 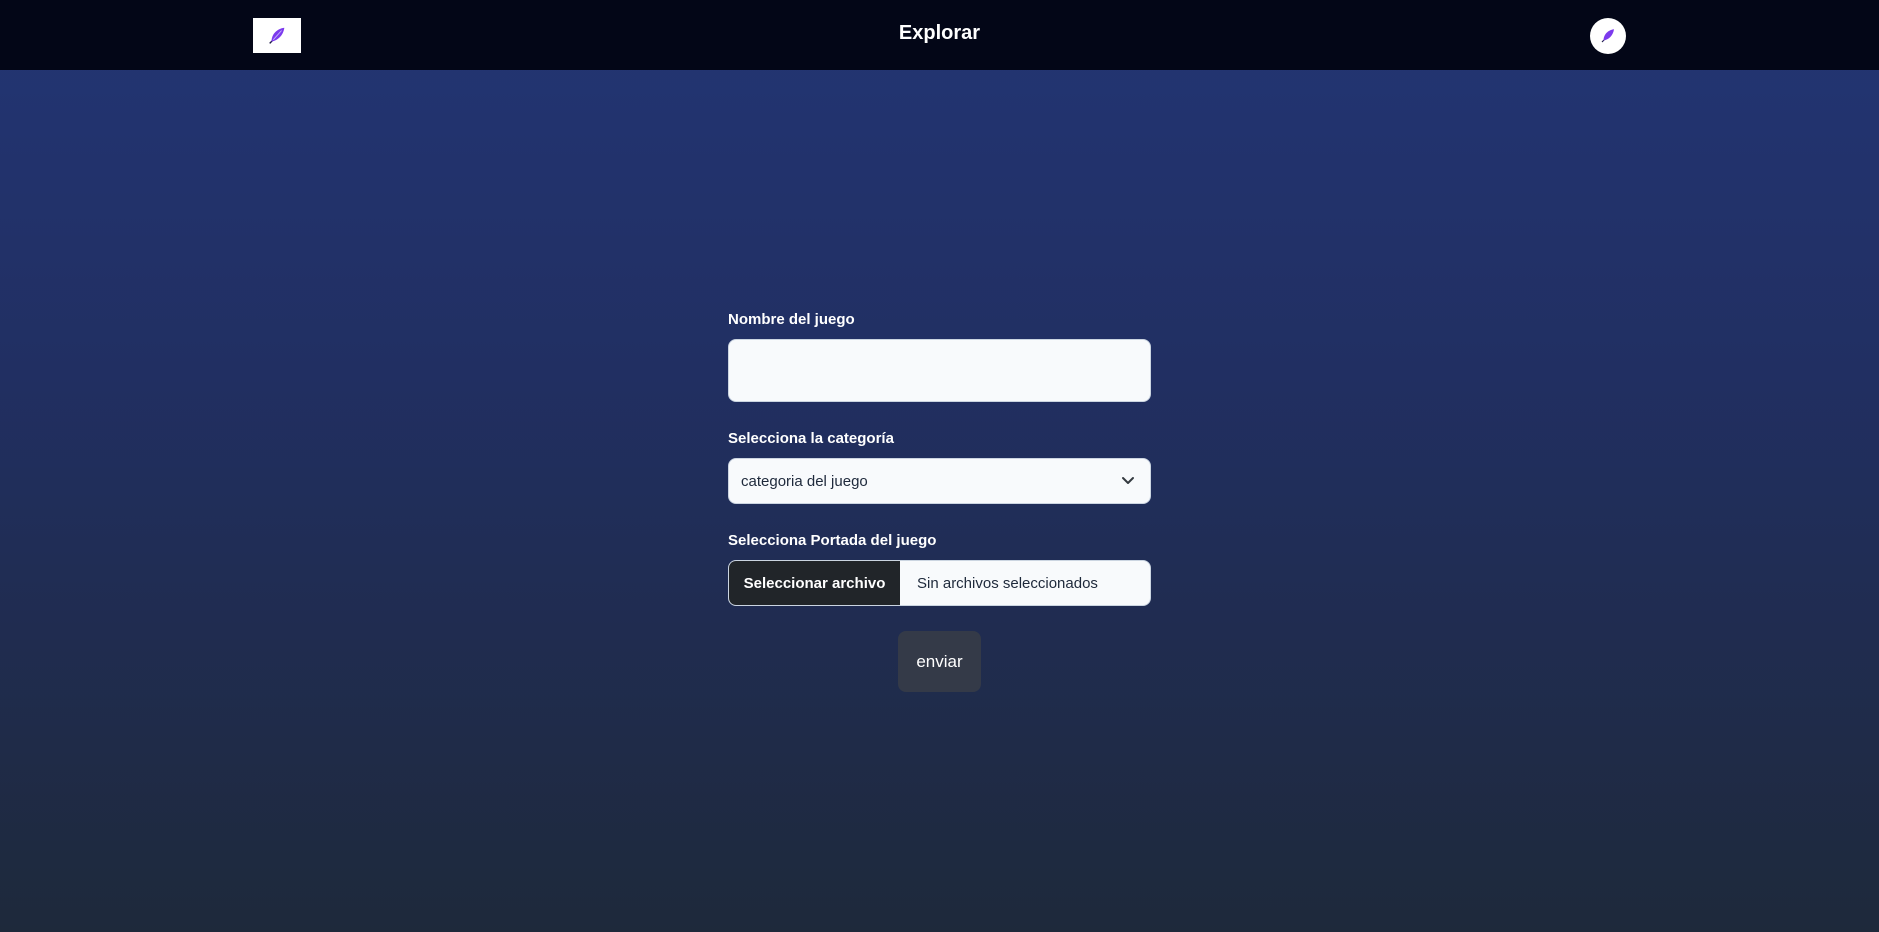 What do you see at coordinates (939, 481) in the screenshot?
I see `category-select: categoria del juego` at bounding box center [939, 481].